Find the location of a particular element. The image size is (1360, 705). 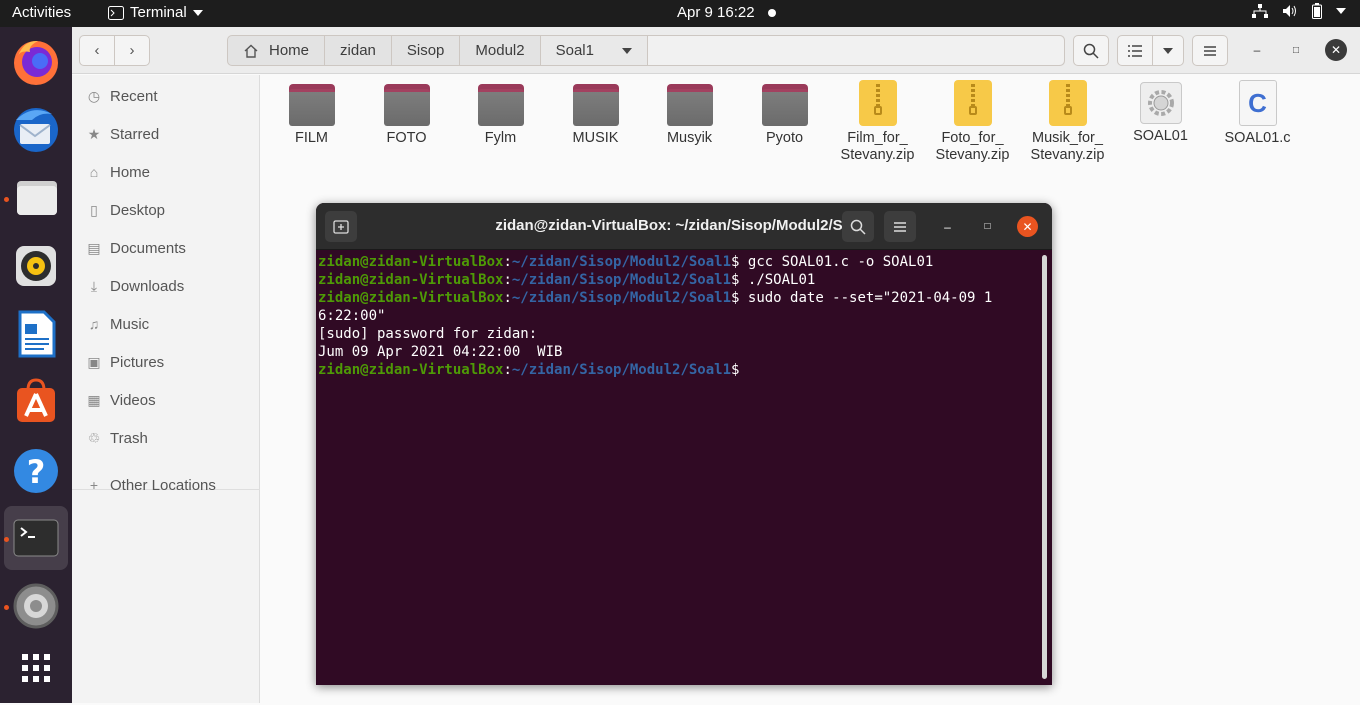

activities-button: Activities is located at coordinates (41, 12).